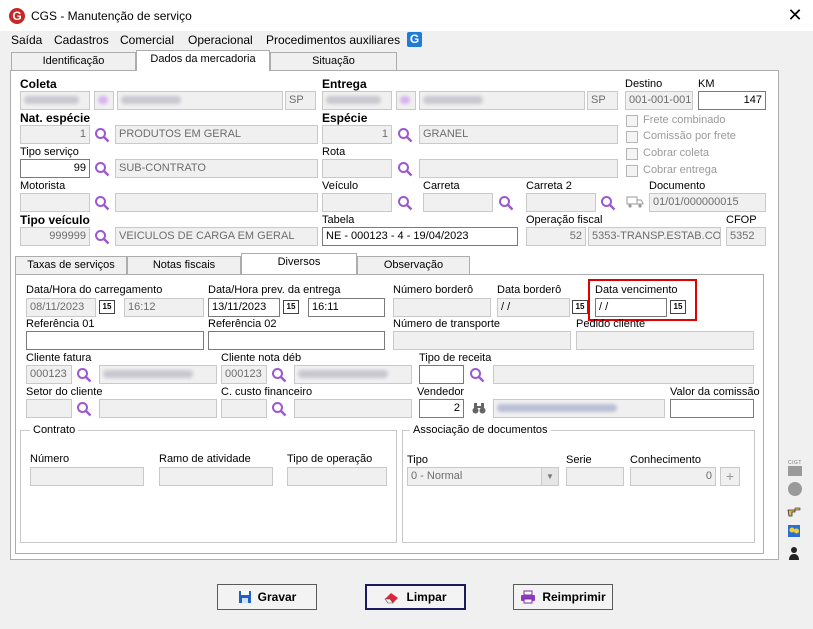 The image size is (813, 629). Describe the element at coordinates (55, 118) in the screenshot. I see `nat-especie-label: Nat. espécie` at that location.